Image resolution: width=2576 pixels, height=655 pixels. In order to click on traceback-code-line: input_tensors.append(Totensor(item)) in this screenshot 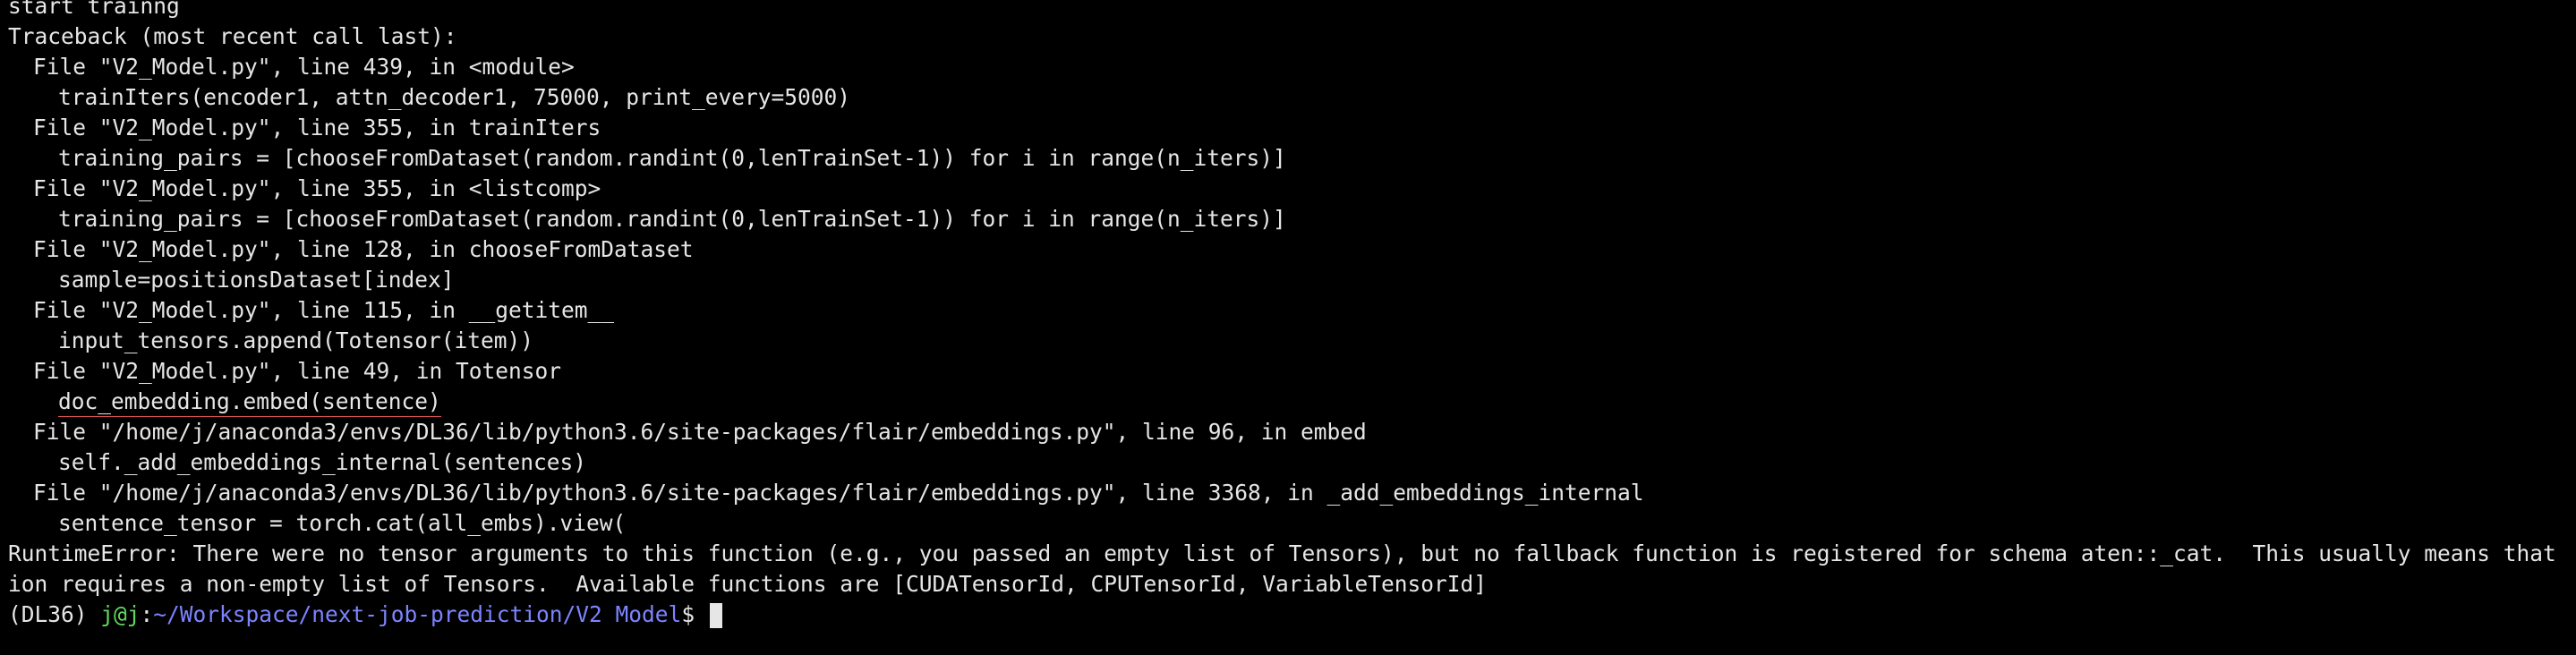, I will do `click(296, 340)`.